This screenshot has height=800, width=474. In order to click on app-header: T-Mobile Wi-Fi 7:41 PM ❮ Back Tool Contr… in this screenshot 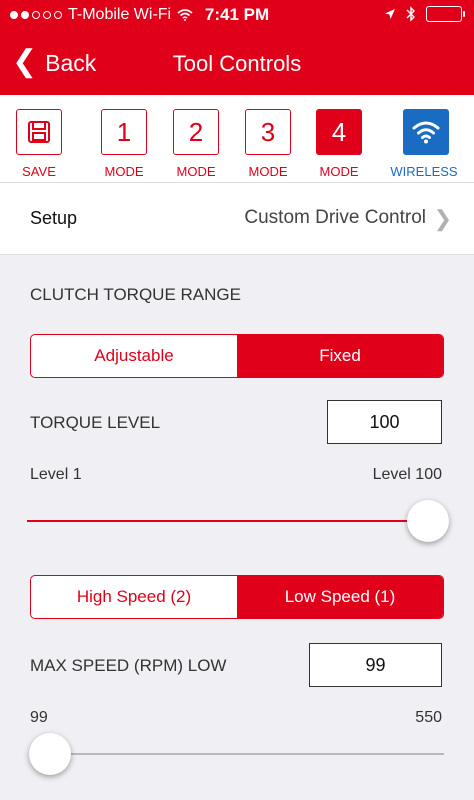, I will do `click(237, 47)`.